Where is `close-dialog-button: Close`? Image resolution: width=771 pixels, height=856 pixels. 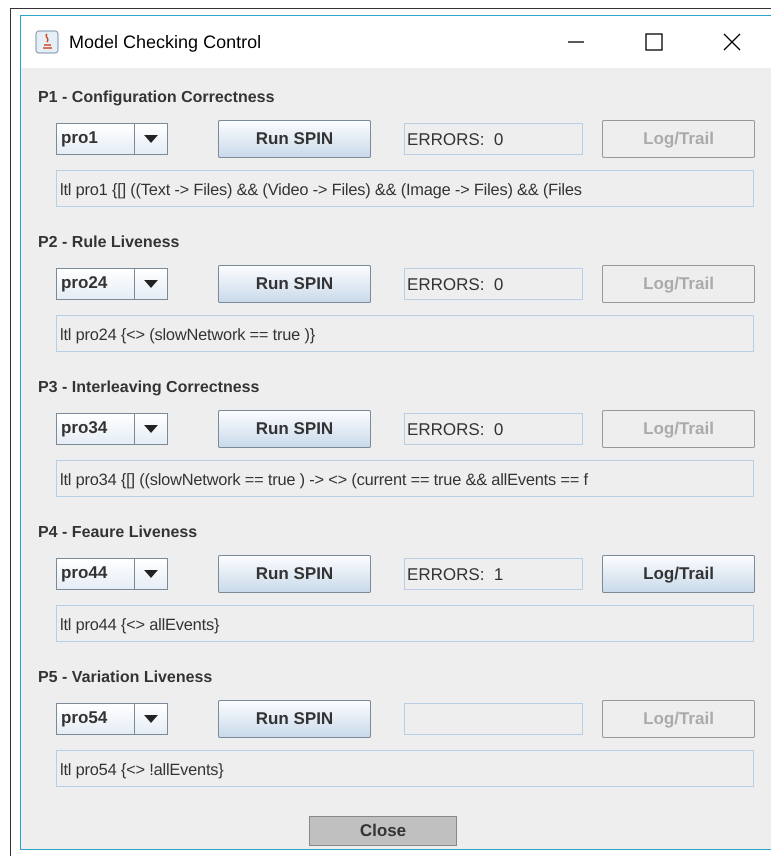 close-dialog-button: Close is located at coordinates (383, 831).